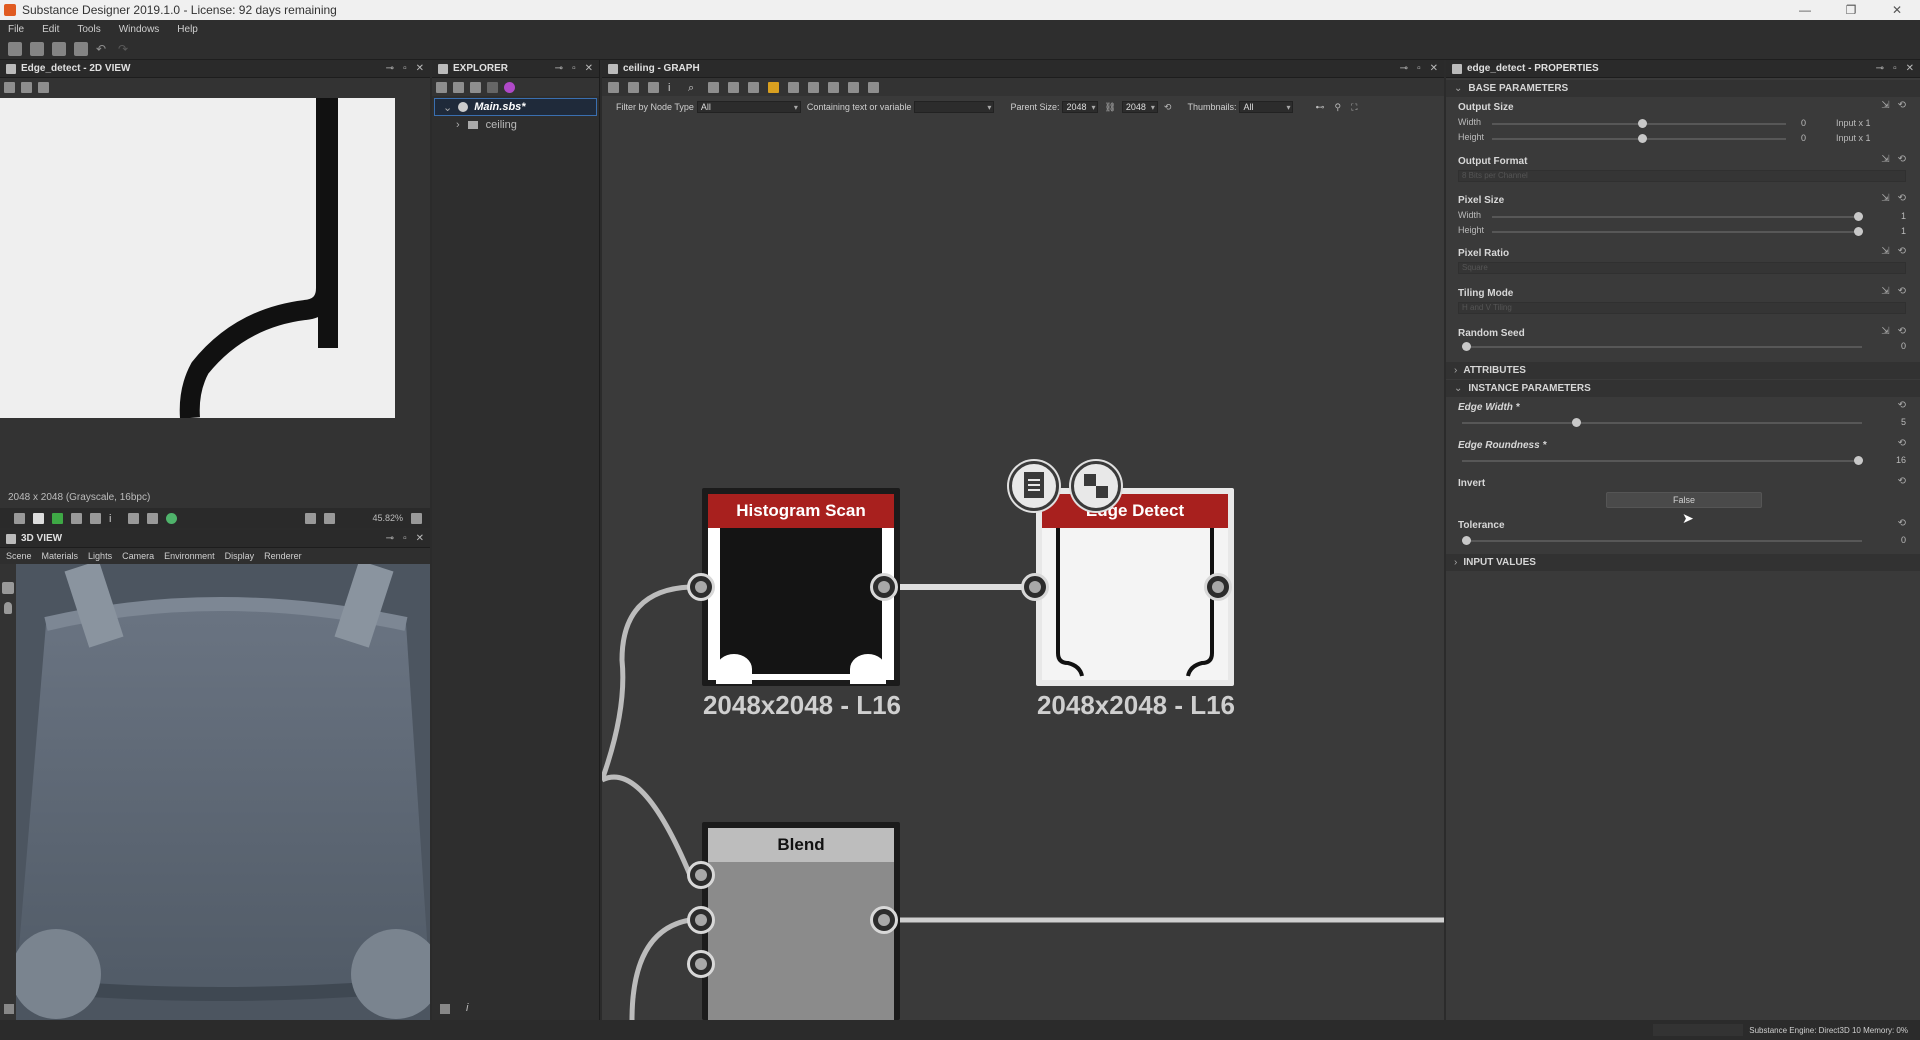  I want to click on edge-width-value: 5, so click(1891, 422).